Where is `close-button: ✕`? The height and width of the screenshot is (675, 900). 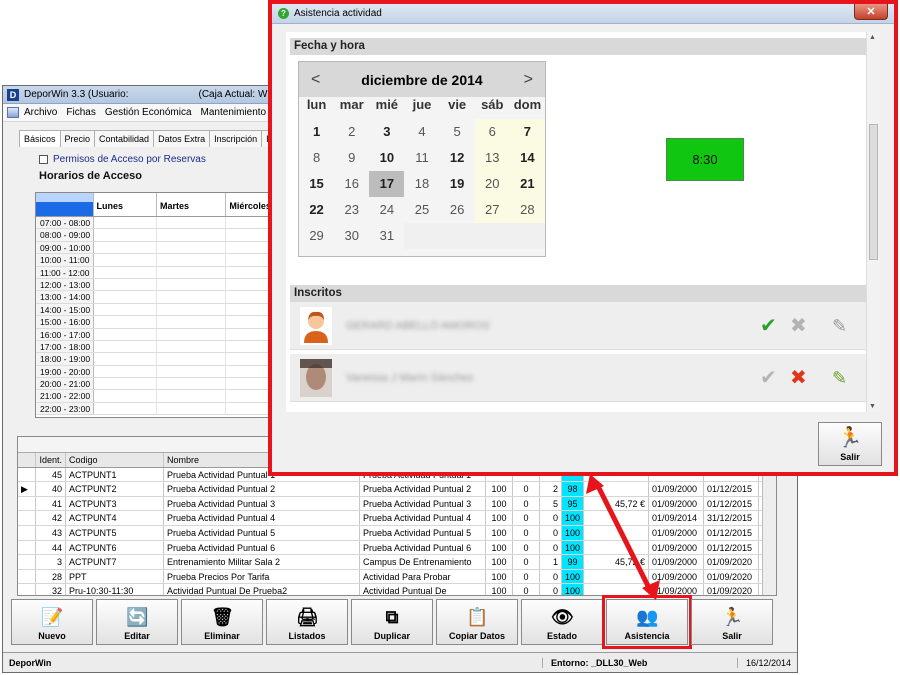 close-button: ✕ is located at coordinates (871, 12).